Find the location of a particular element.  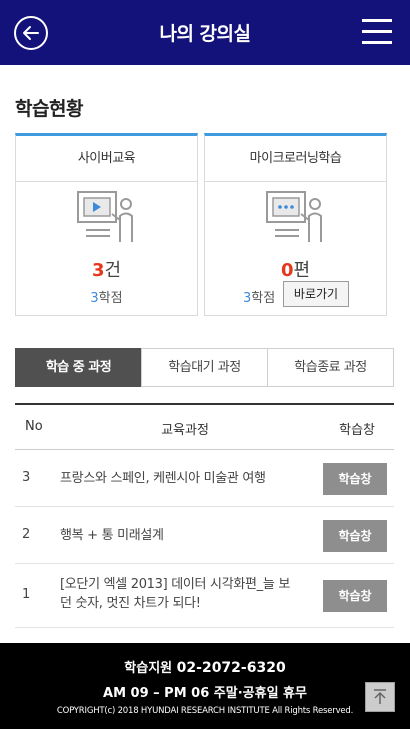

microlearning-card: 마이크로러닝학습 0편 3학점 바로가기 is located at coordinates (295, 224).